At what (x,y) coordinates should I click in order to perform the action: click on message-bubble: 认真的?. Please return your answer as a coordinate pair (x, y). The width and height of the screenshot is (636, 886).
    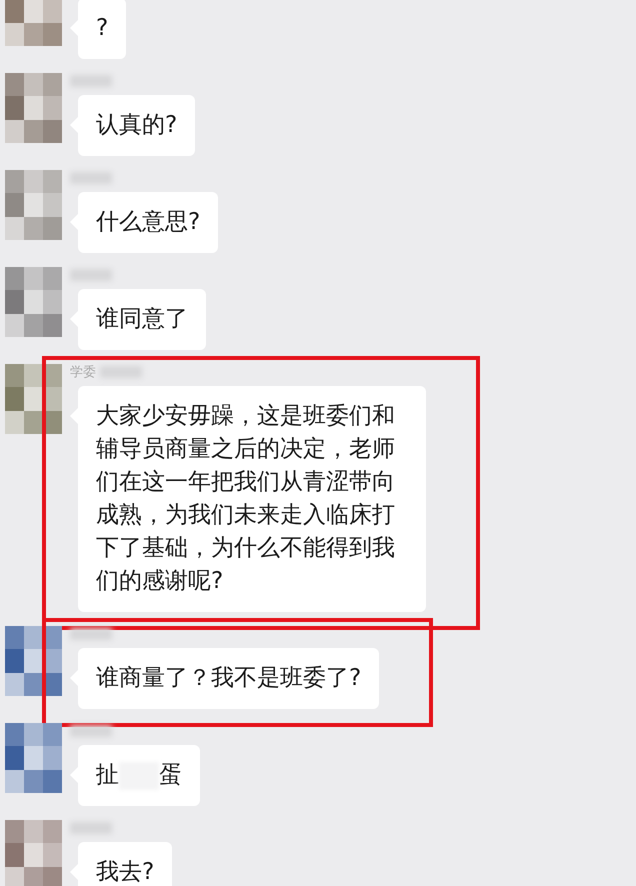
    Looking at the image, I should click on (137, 125).